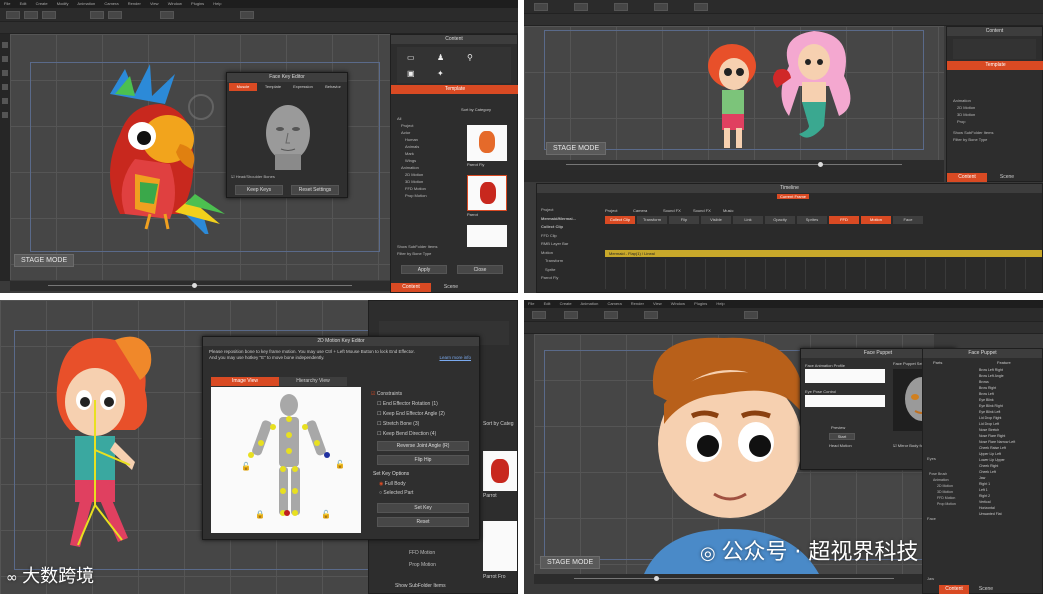 This screenshot has width=1043, height=594. What do you see at coordinates (155, 149) in the screenshot?
I see `parrot-character` at bounding box center [155, 149].